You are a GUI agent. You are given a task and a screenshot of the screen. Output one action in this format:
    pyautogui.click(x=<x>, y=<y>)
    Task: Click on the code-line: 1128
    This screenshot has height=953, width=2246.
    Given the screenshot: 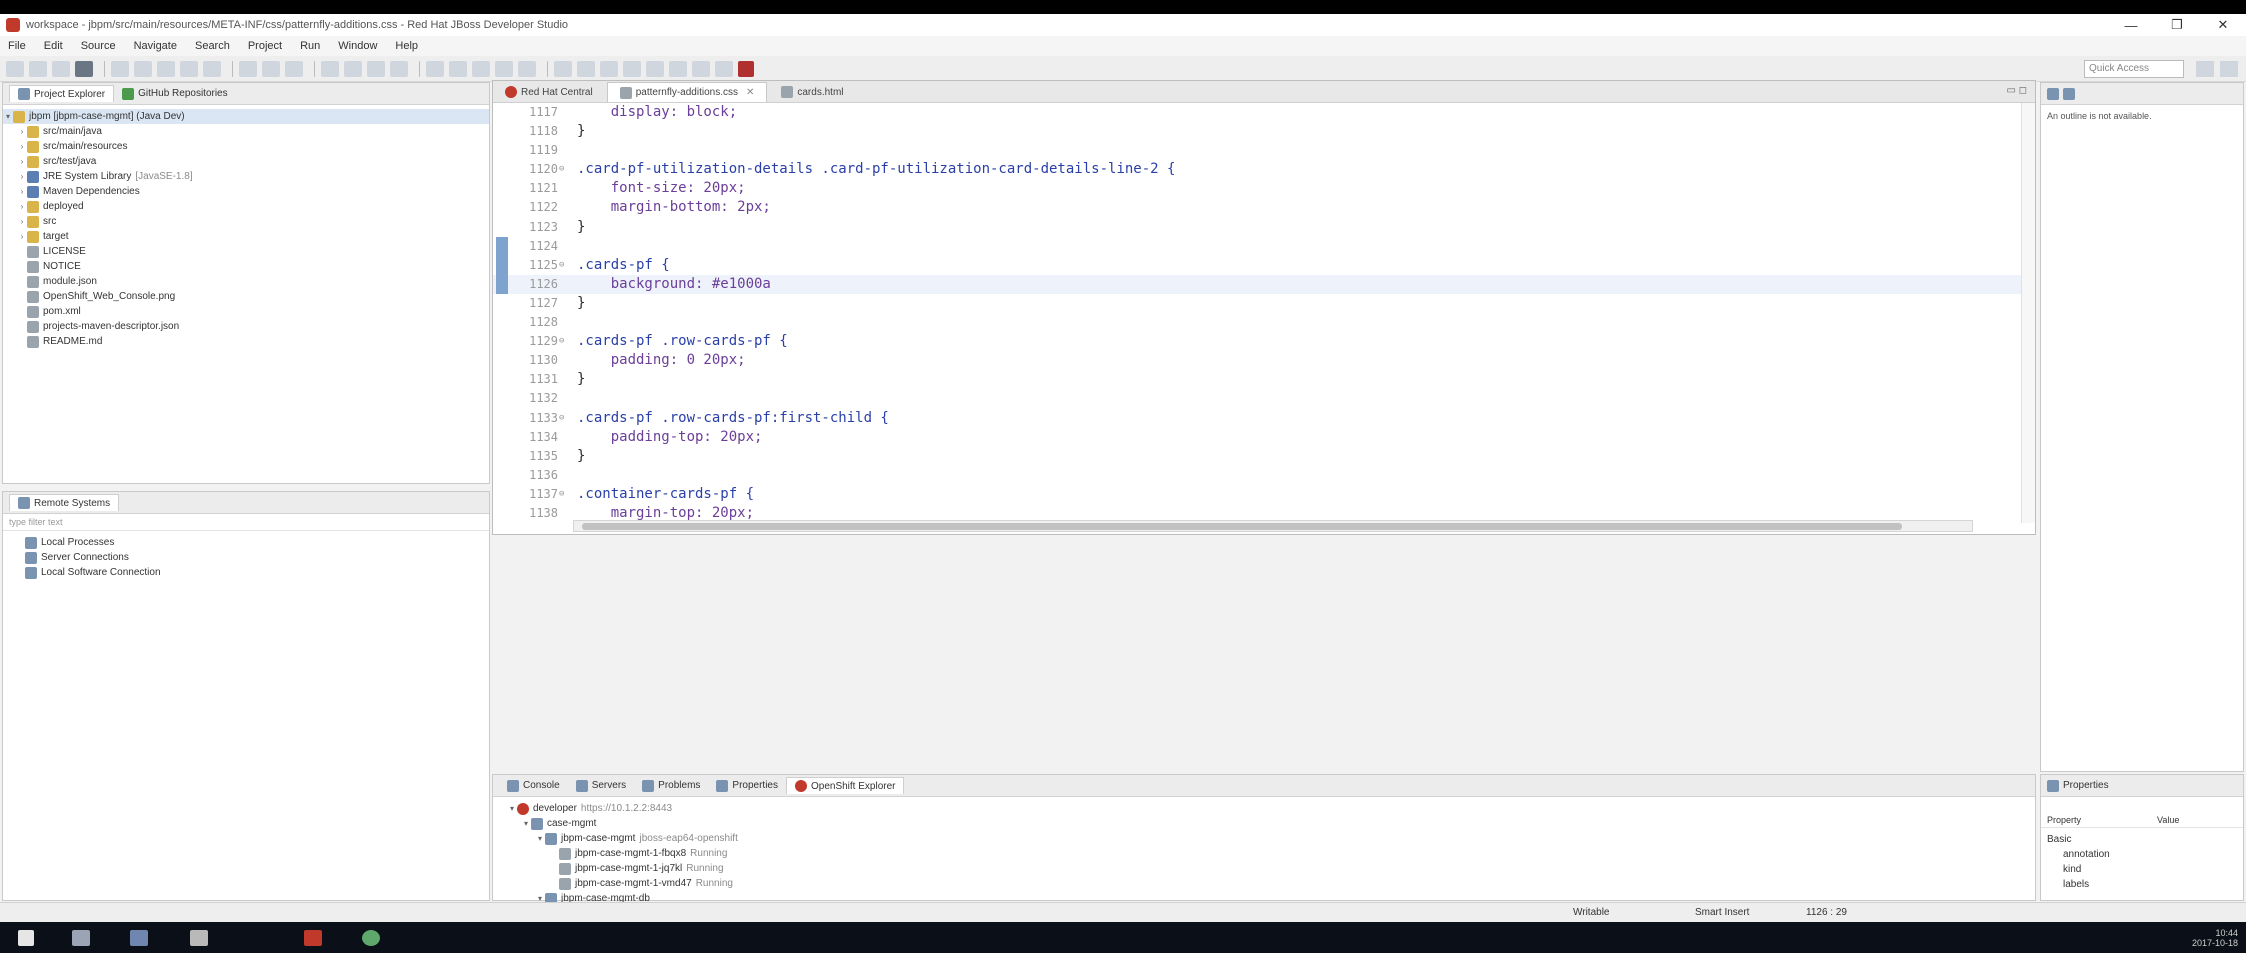 What is the action you would take?
    pyautogui.click(x=1258, y=322)
    